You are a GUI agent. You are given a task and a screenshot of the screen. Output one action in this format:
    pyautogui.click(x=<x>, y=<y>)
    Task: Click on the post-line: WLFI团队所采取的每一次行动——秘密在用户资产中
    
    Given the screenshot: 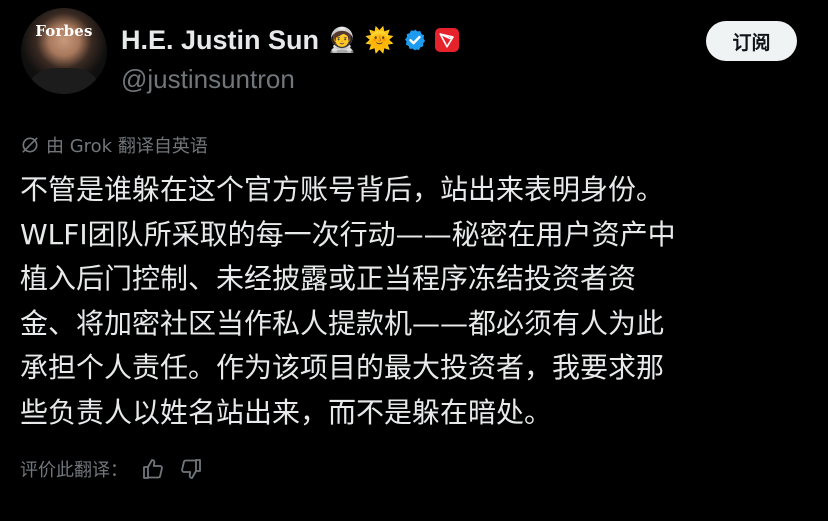 What is the action you would take?
    pyautogui.click(x=348, y=234)
    